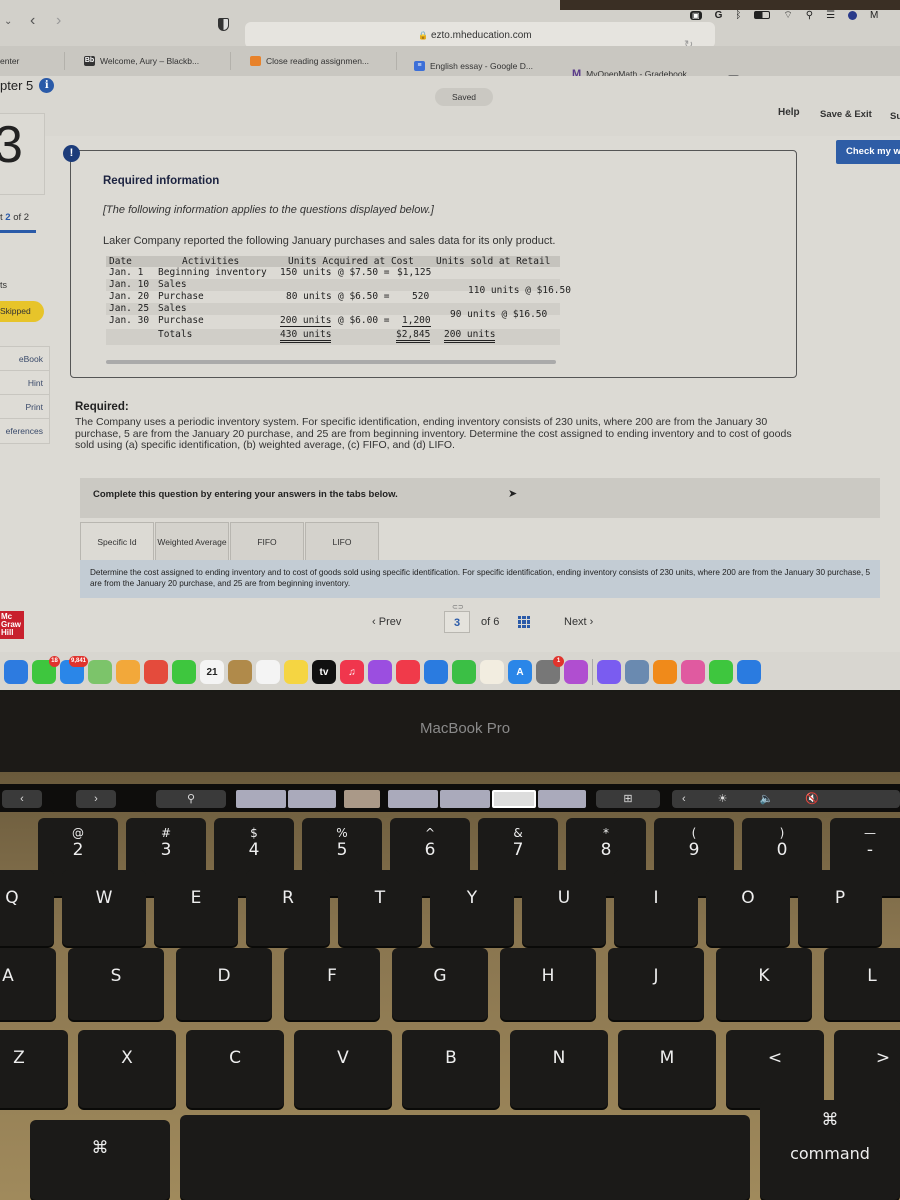 This screenshot has width=900, height=1200. Describe the element at coordinates (524, 622) in the screenshot. I see `question-grid-icon` at that location.